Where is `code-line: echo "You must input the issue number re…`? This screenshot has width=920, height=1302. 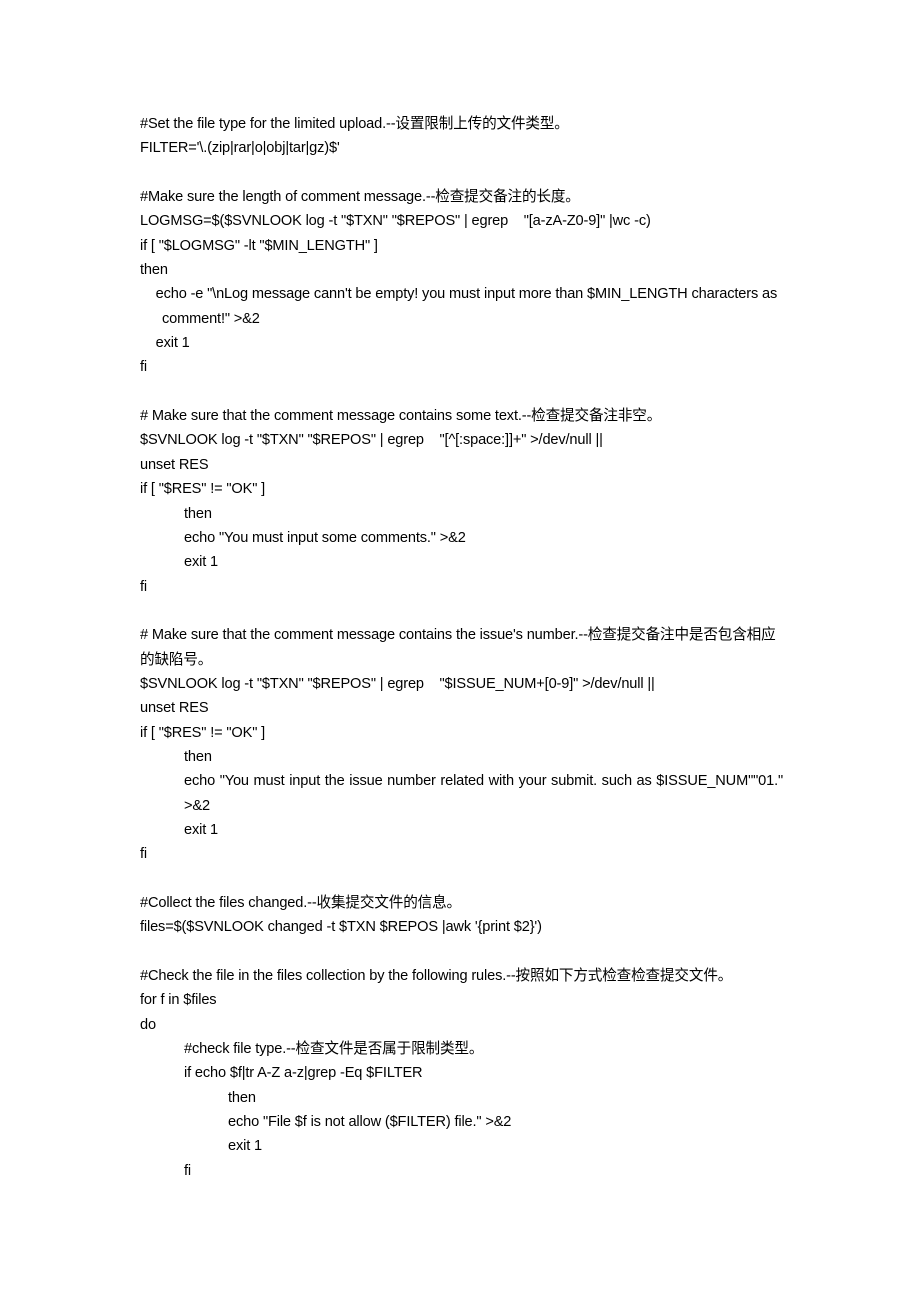
code-line: echo "You must input the issue number re… is located at coordinates (485, 793).